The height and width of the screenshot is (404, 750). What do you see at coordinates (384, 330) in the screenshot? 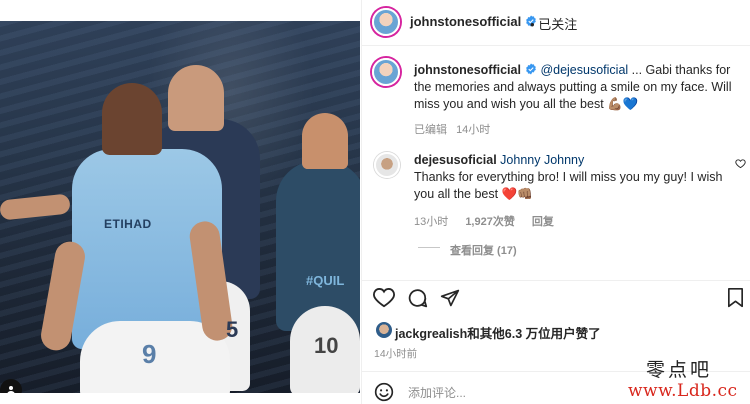
I see `liker-avatar` at bounding box center [384, 330].